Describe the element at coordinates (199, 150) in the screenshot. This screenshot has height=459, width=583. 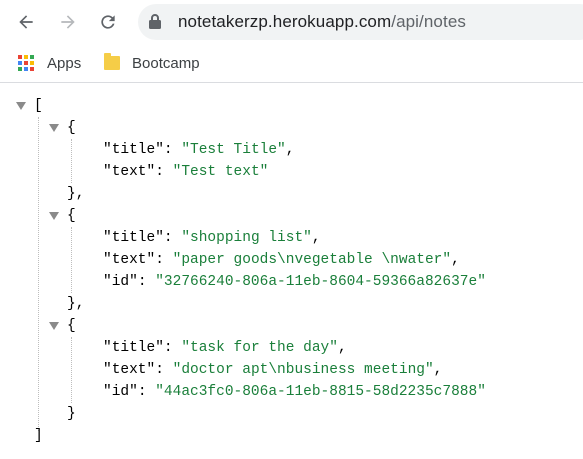
I see `json-field-title: "title": "Test Title",` at that location.